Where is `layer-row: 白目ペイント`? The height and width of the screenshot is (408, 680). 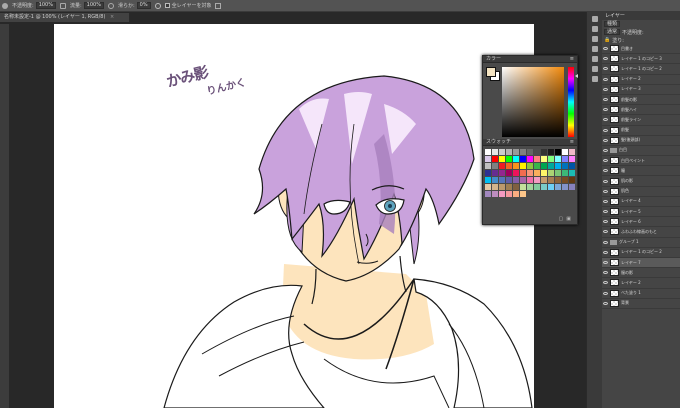 layer-row: 白目ペイント is located at coordinates (641, 161).